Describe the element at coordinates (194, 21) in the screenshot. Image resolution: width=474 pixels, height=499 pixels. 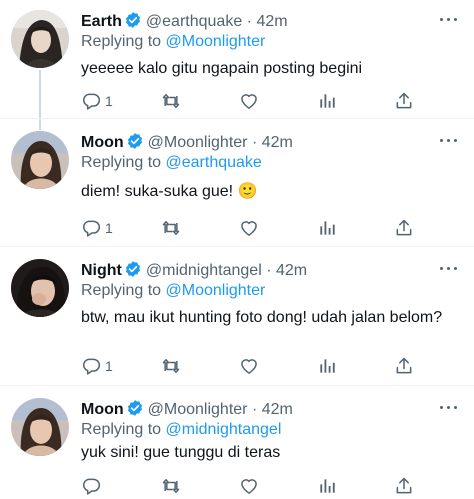
I see `user-handle: @earthquake` at that location.